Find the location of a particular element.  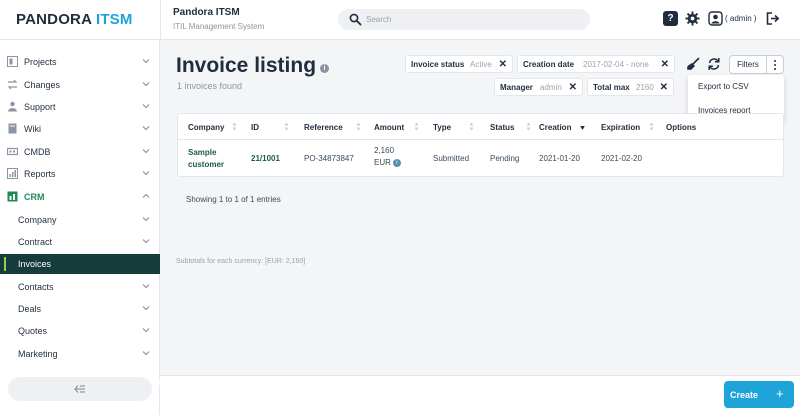

column-header-id: ID is located at coordinates (255, 127).